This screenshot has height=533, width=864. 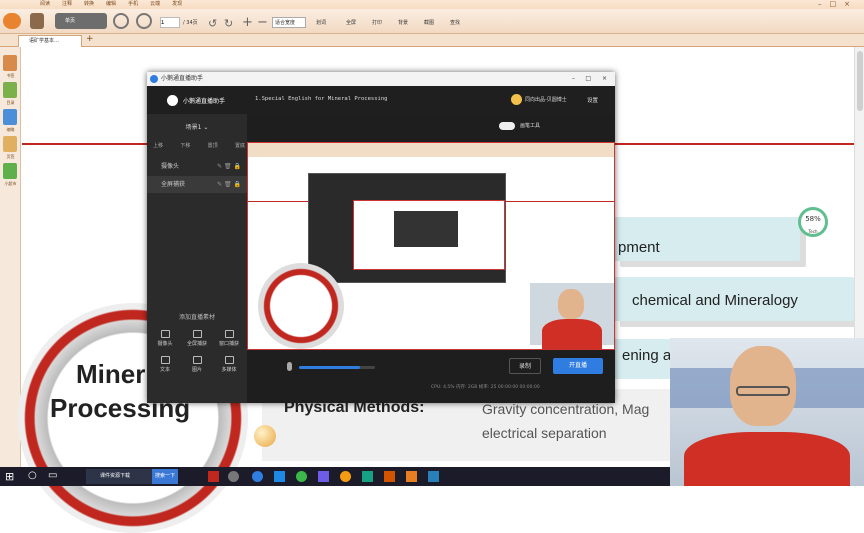 I want to click on start-icon: ⊞, so click(x=9, y=476).